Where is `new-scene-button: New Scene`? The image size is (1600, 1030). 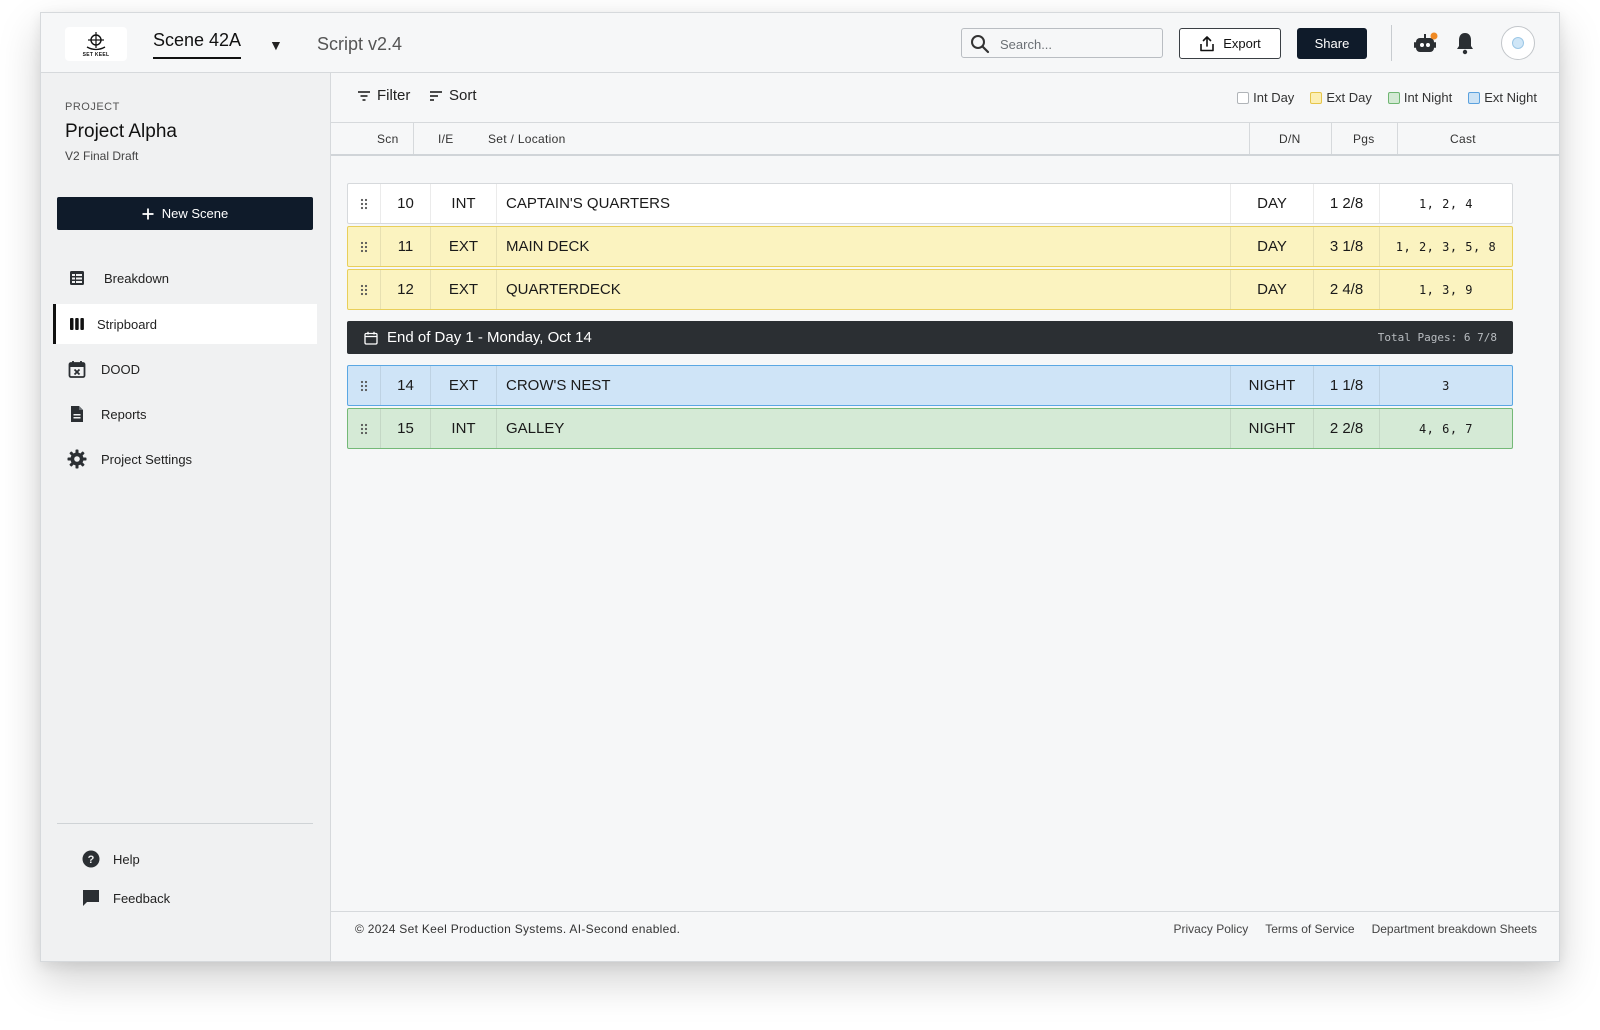
new-scene-button: New Scene is located at coordinates (185, 213).